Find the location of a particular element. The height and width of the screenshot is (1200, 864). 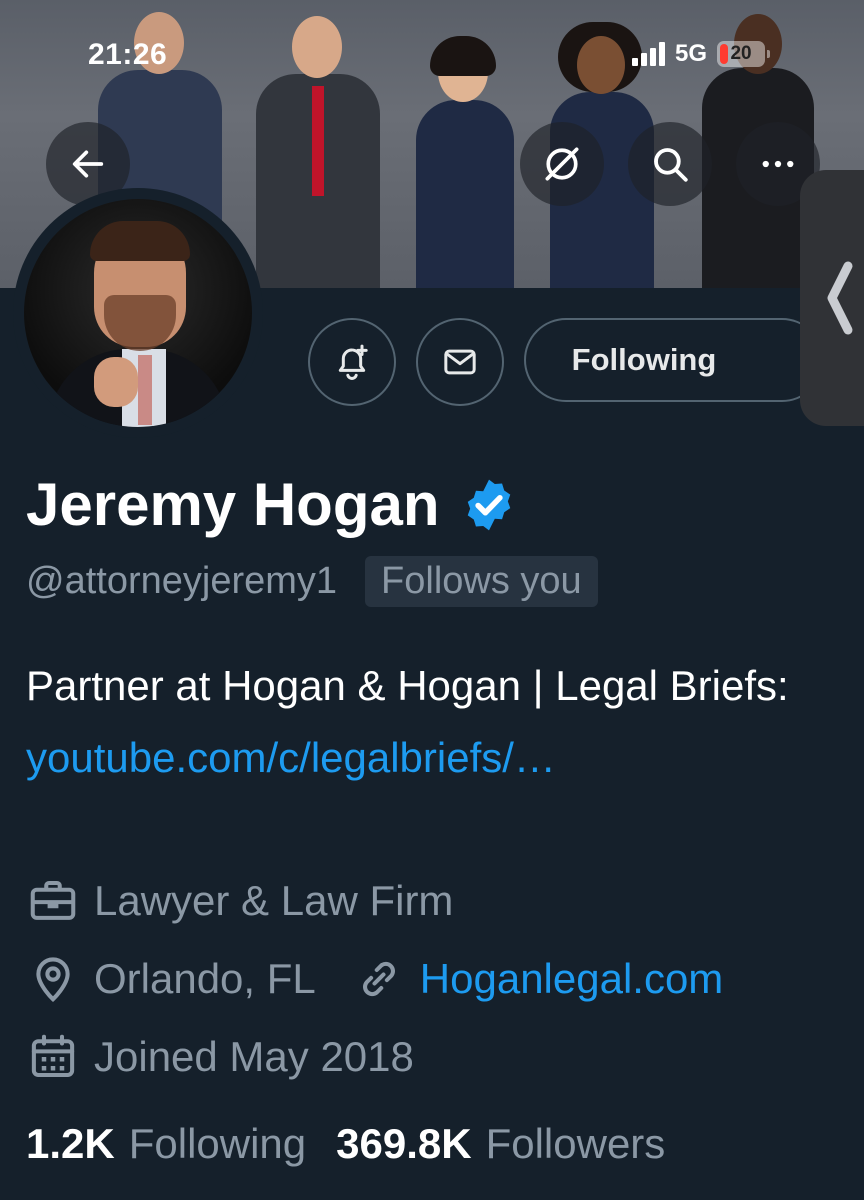

calendar-icon is located at coordinates (53, 1056).